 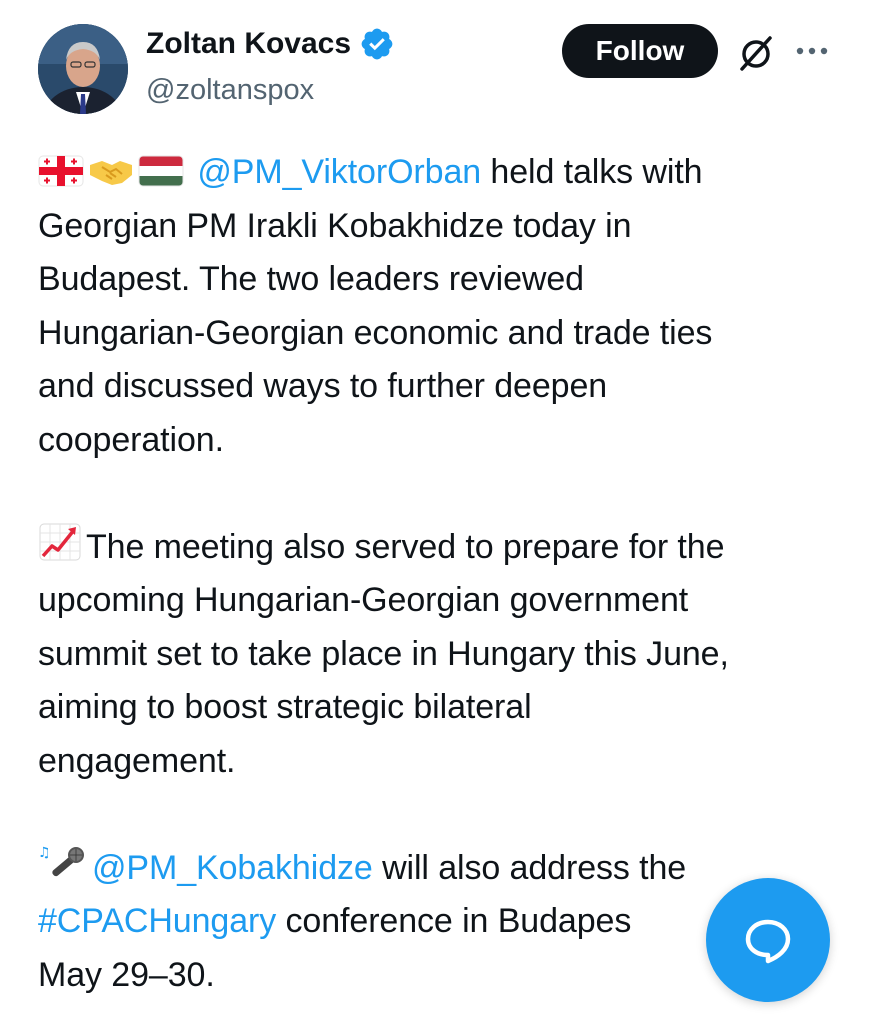 I want to click on author-handle: @zoltanspox, so click(x=230, y=90).